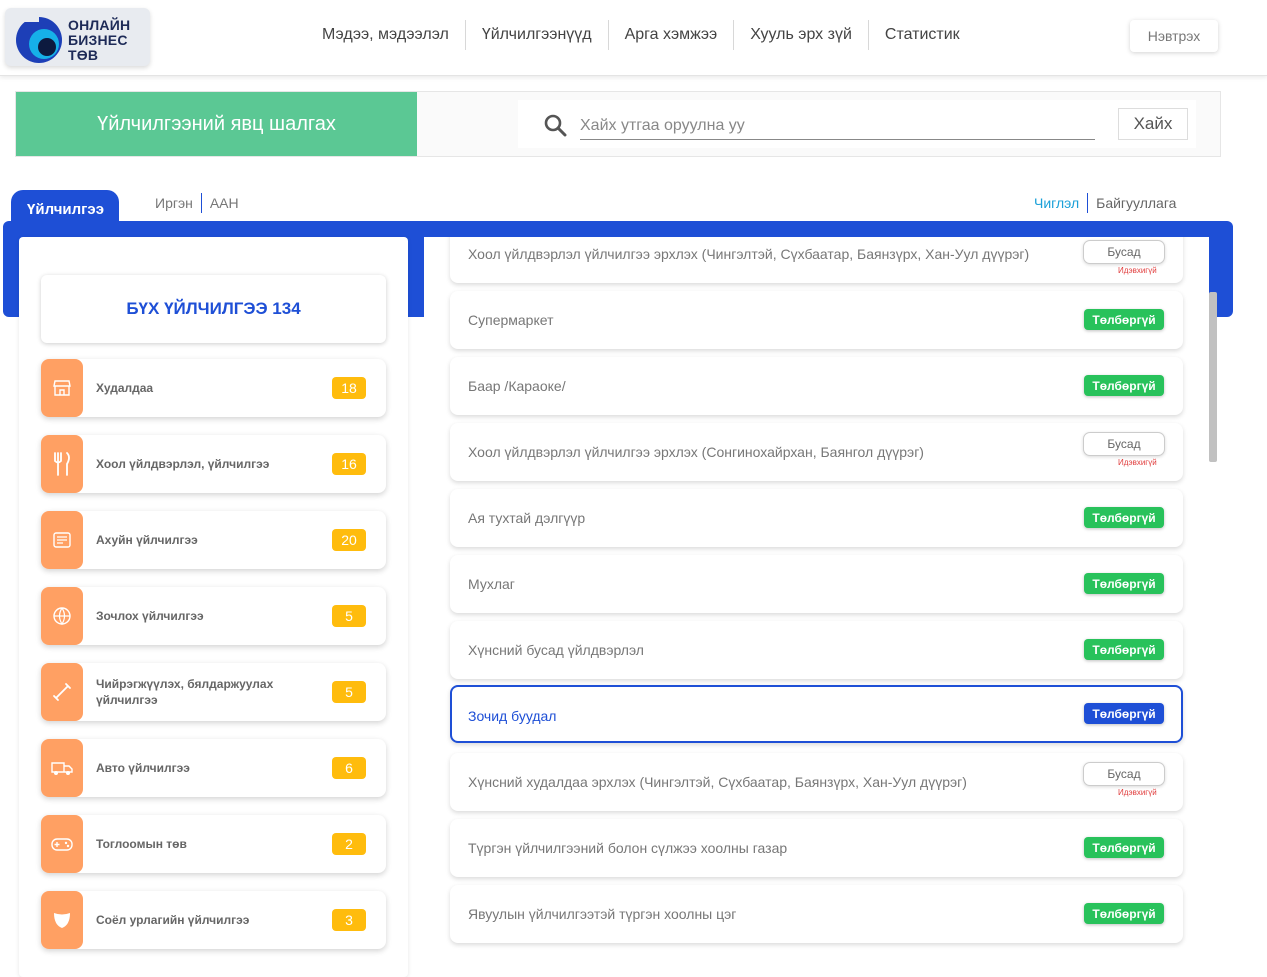 This screenshot has height=977, width=1267. What do you see at coordinates (349, 464) in the screenshot?
I see `category-count: 16` at bounding box center [349, 464].